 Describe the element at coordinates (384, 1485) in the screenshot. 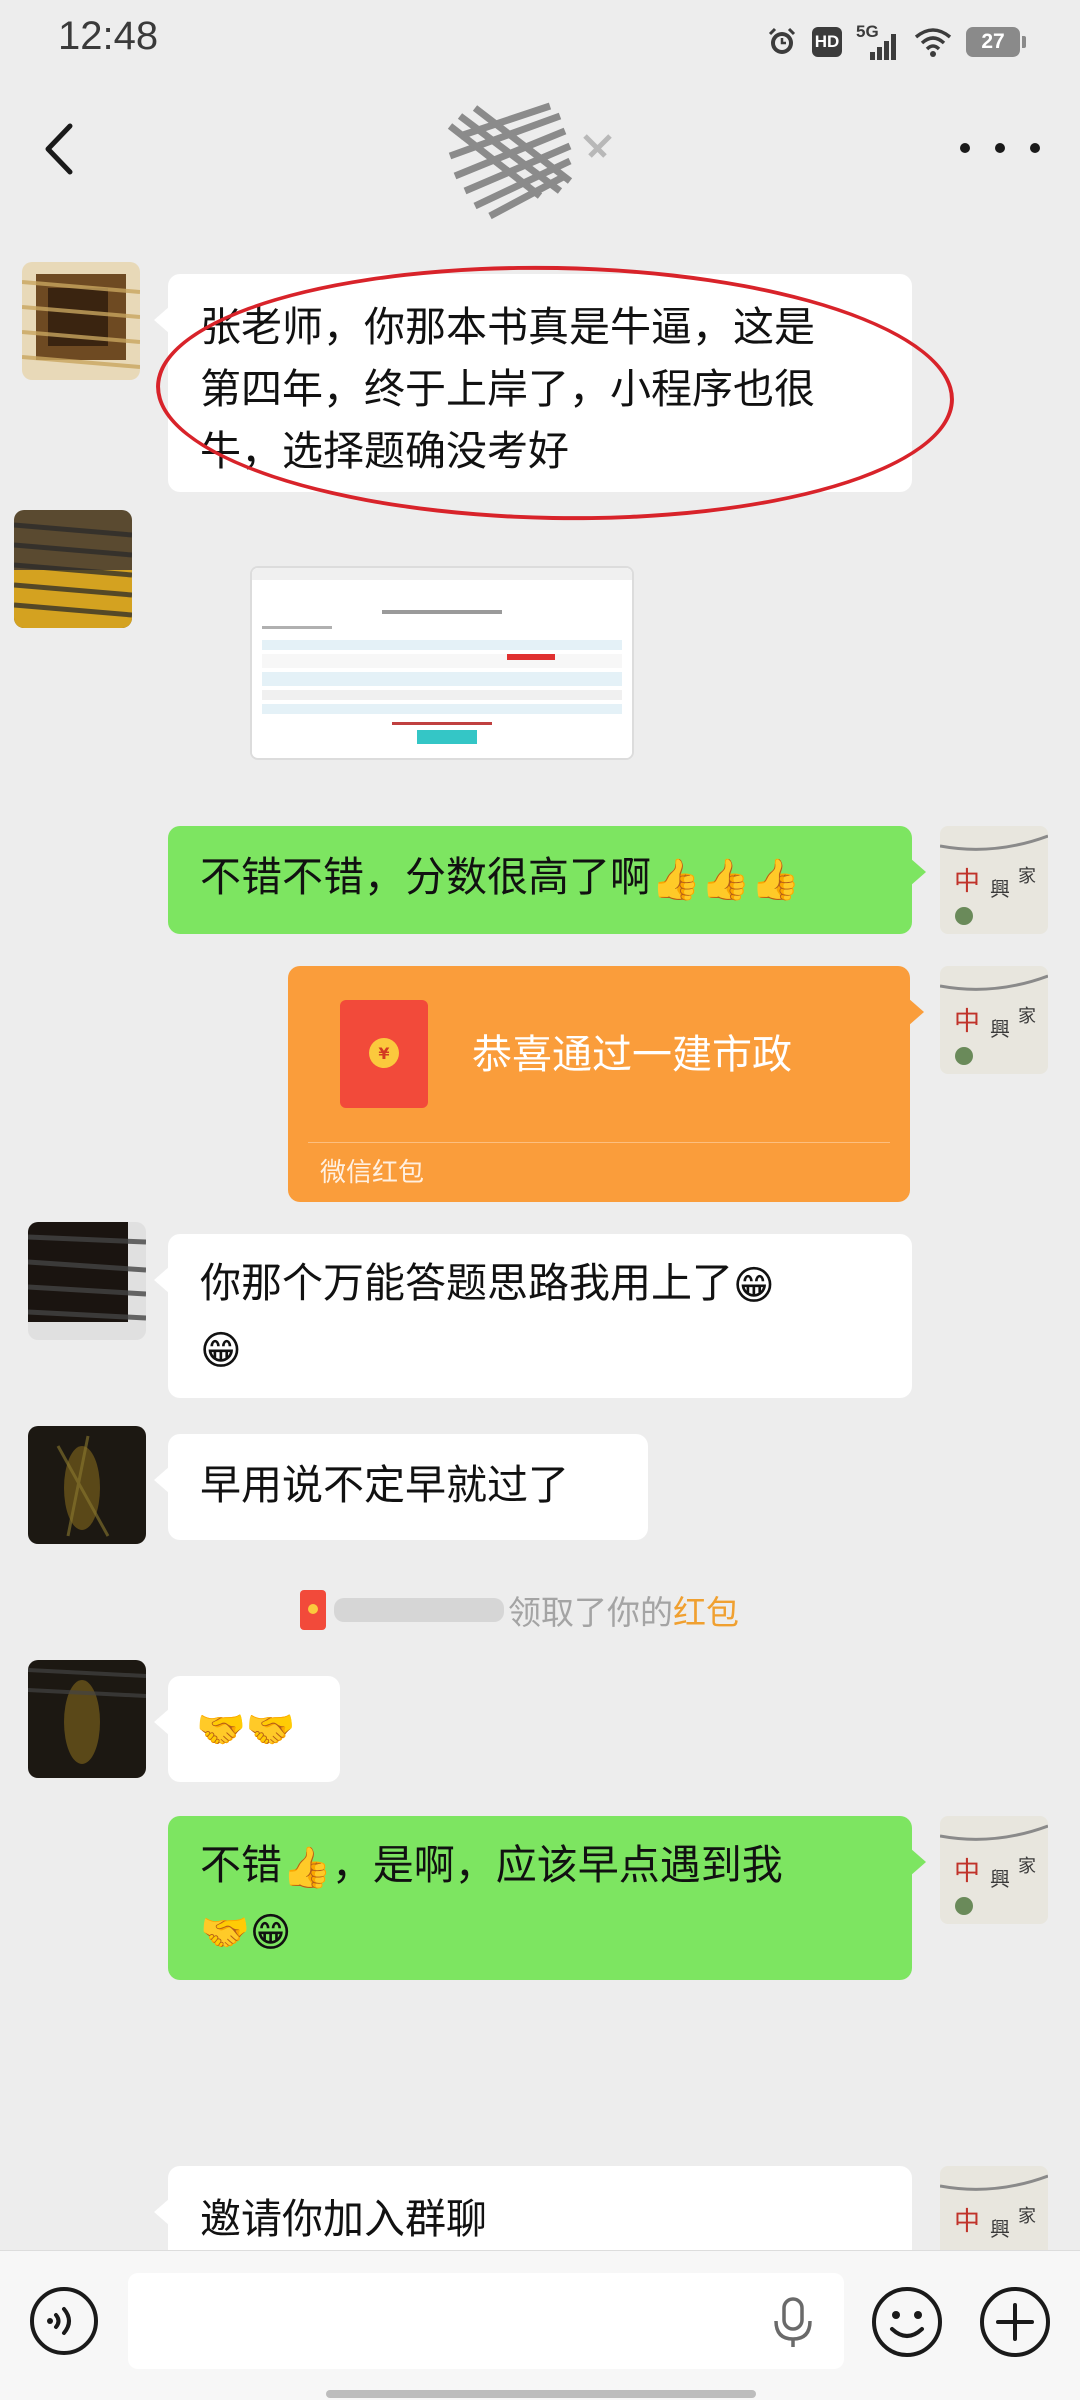

I see `message-text: 早用说不定早就过了` at that location.